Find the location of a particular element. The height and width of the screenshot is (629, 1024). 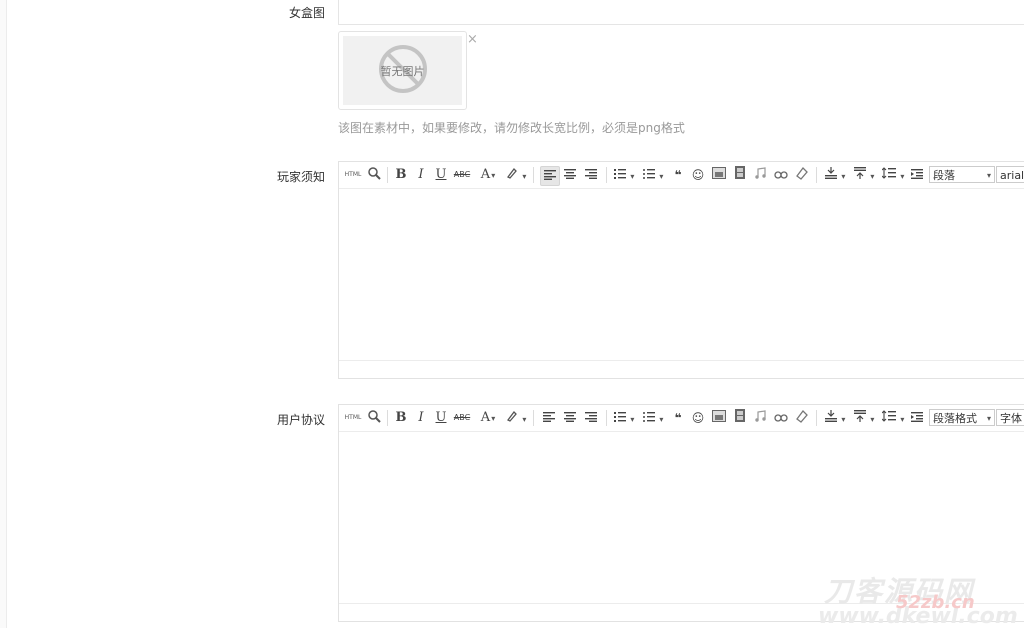

image-upload-box: 暂无图片 is located at coordinates (402, 70).